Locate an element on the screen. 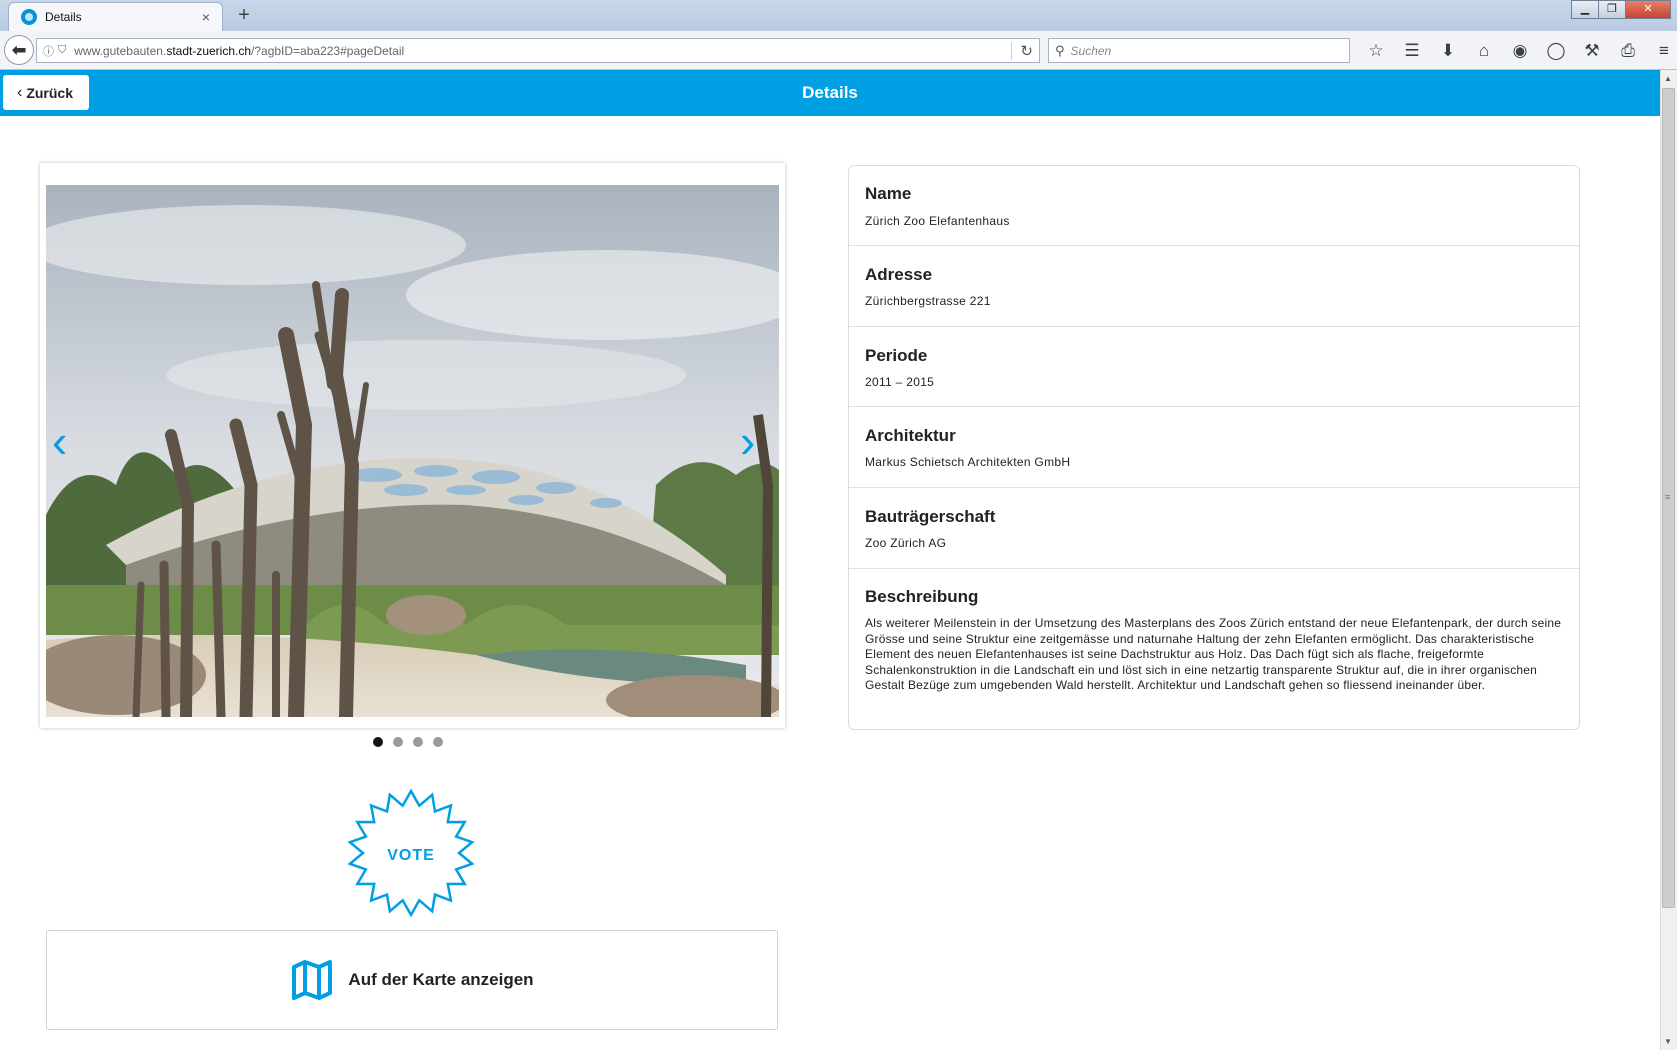 Image resolution: width=1677 pixels, height=1050 pixels. slider-next-arrow-icon: › is located at coordinates (747, 441).